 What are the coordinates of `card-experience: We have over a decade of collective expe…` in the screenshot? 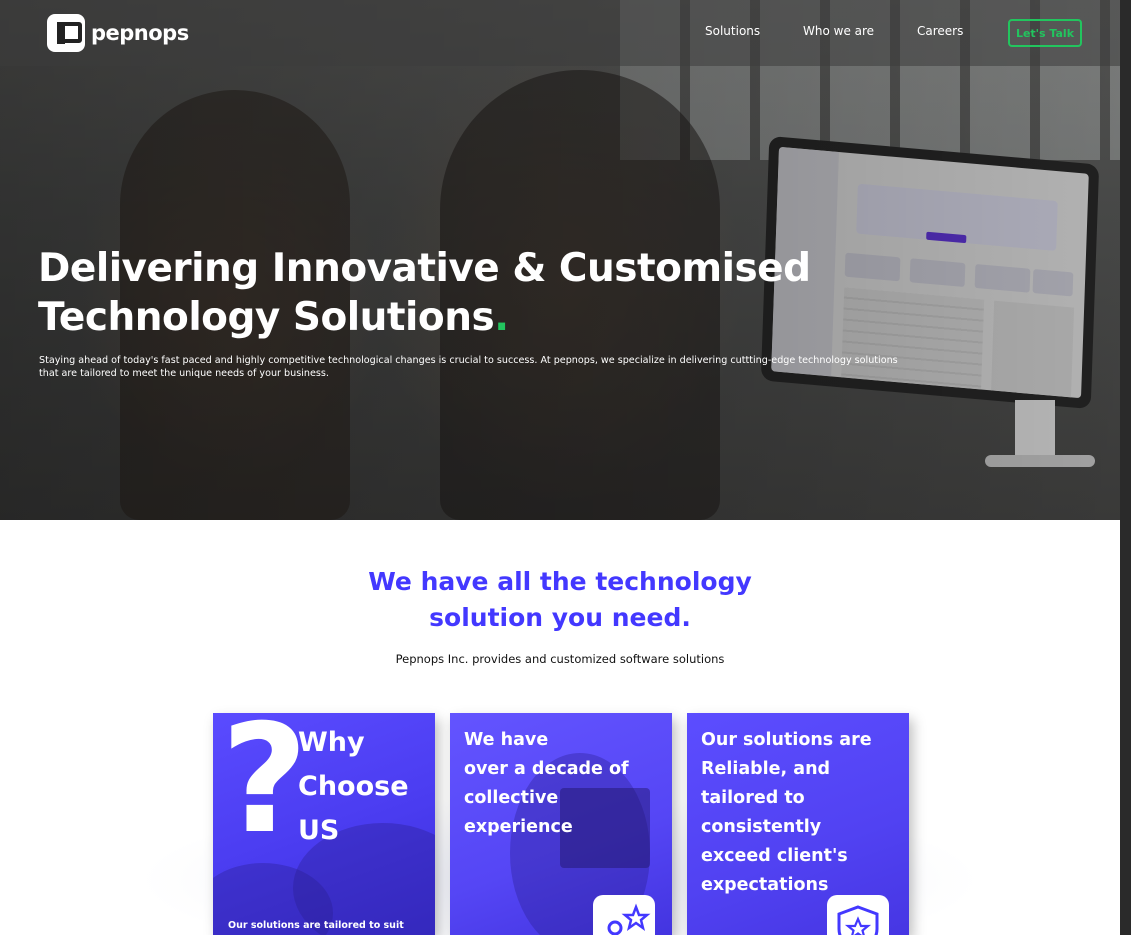 It's located at (561, 824).